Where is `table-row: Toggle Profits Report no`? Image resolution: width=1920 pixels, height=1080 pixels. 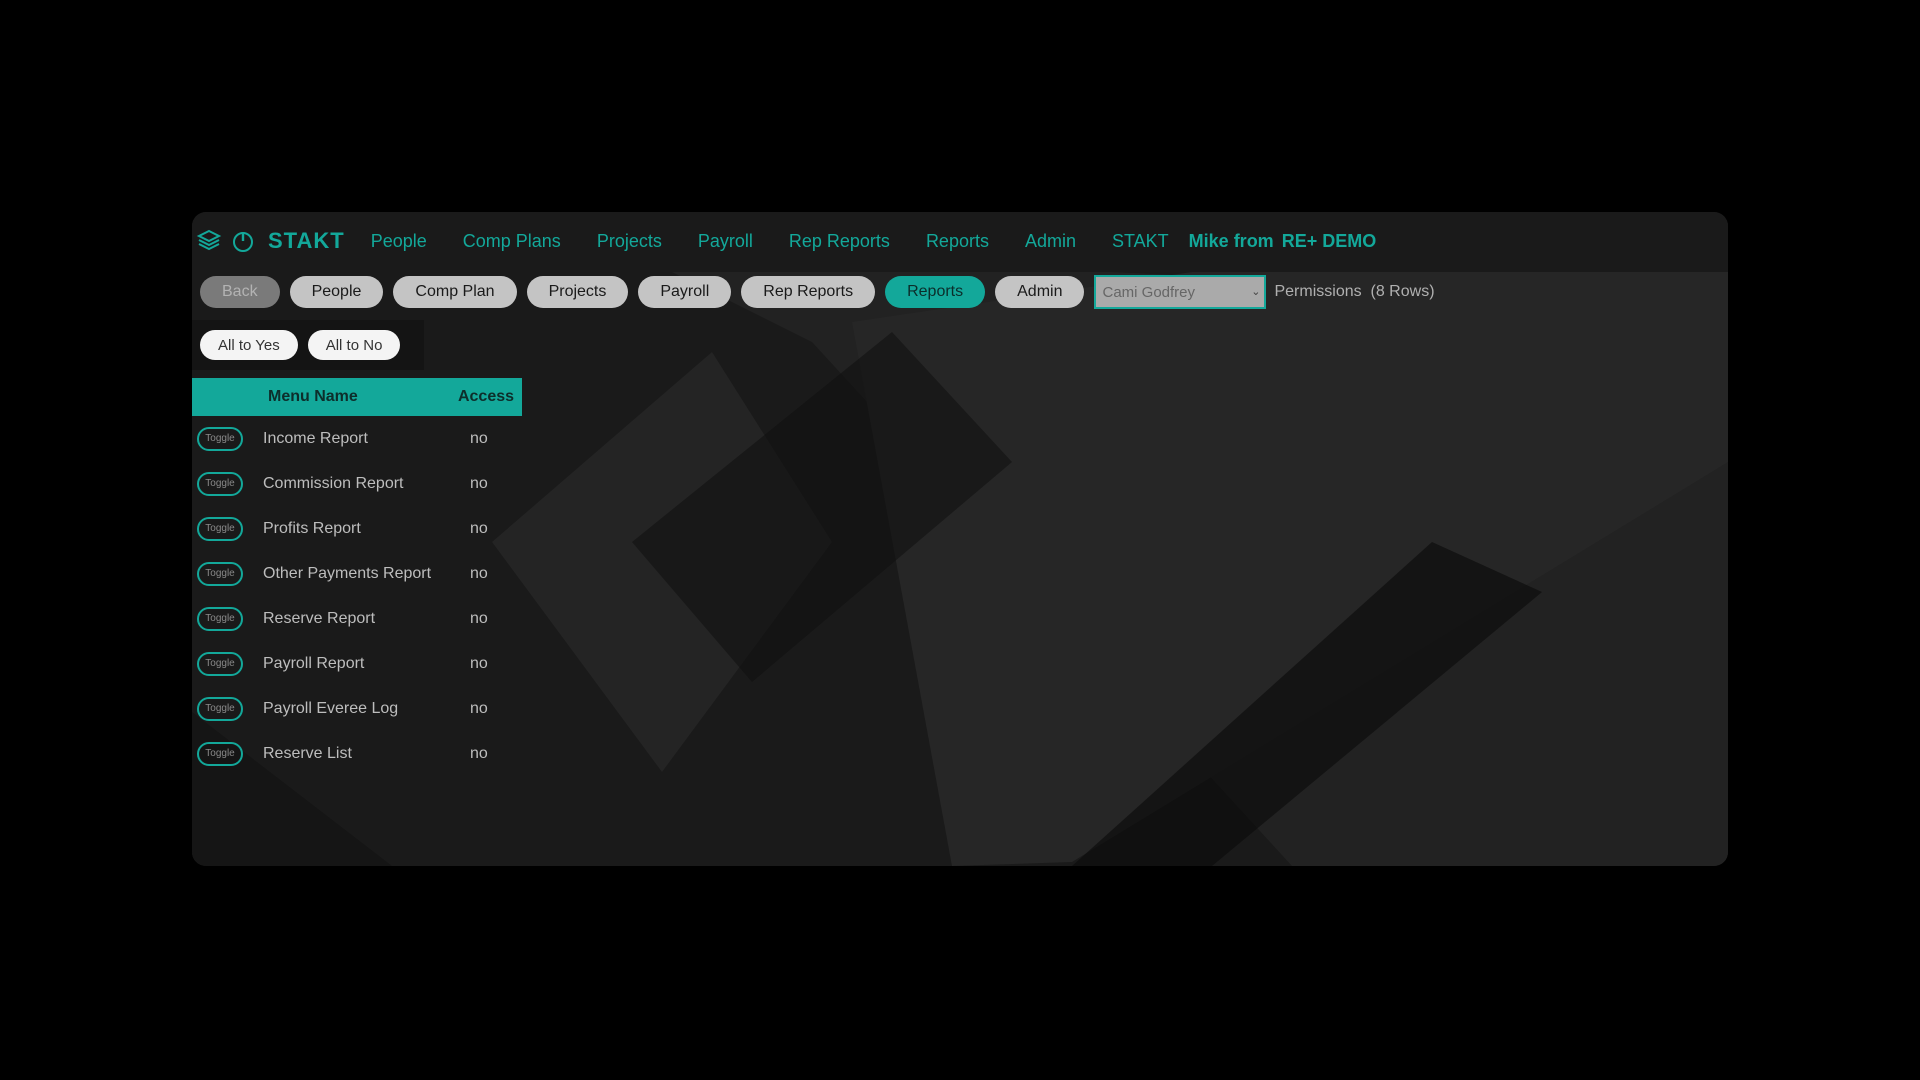
table-row: Toggle Profits Report no is located at coordinates (357, 528).